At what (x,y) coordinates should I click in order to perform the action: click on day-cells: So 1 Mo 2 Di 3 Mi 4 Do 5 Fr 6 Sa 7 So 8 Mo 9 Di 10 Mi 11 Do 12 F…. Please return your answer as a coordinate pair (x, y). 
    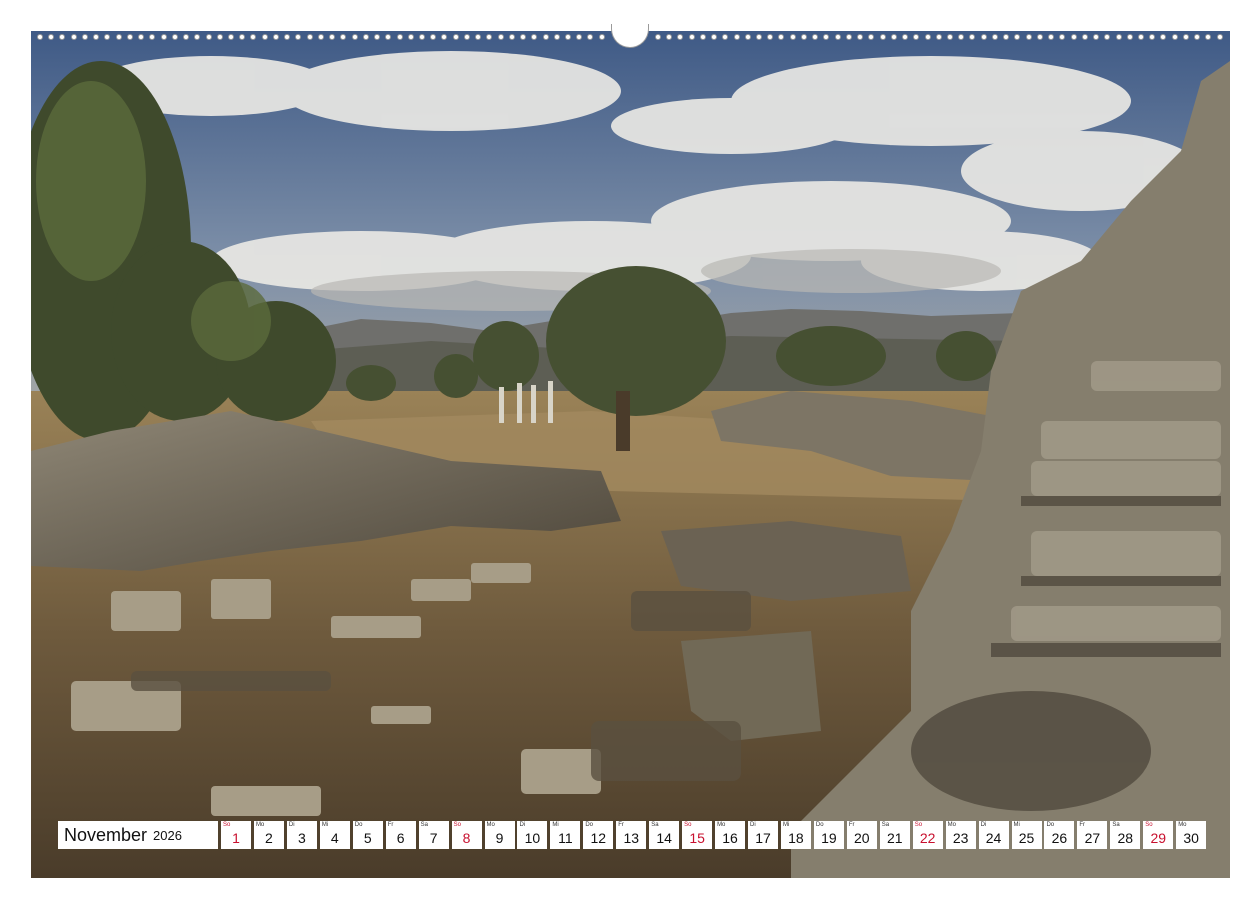
    Looking at the image, I should click on (714, 835).